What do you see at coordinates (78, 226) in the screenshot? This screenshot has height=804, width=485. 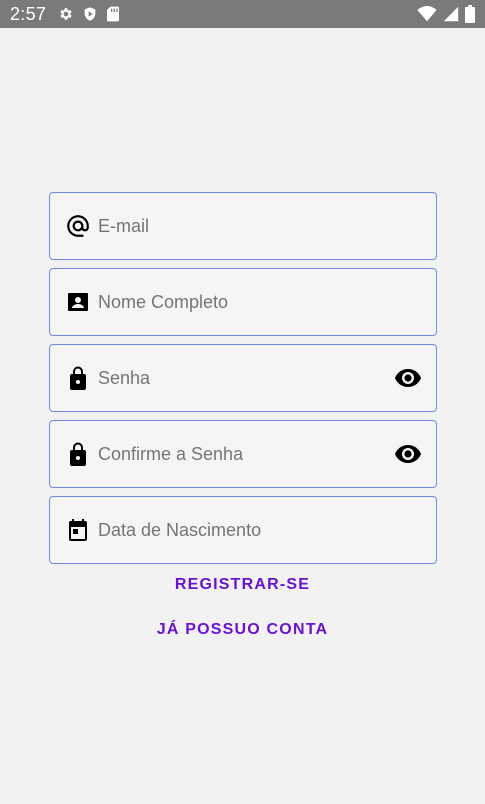 I see `at-icon` at bounding box center [78, 226].